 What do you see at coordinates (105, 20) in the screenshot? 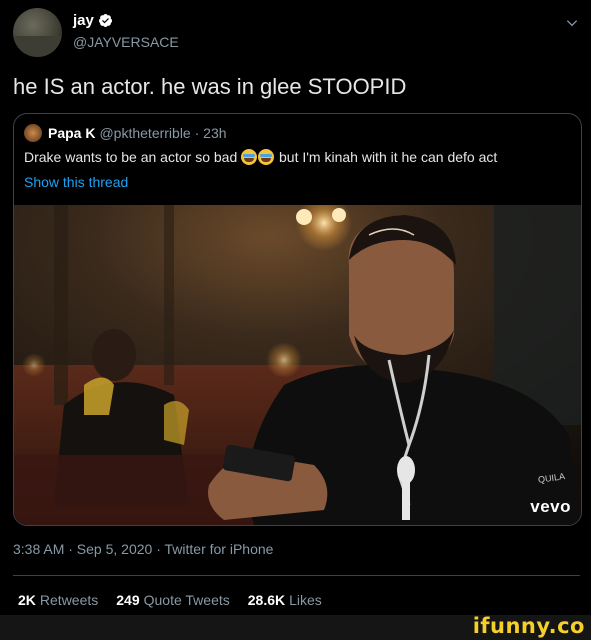
I see `verified-badge-icon` at bounding box center [105, 20].